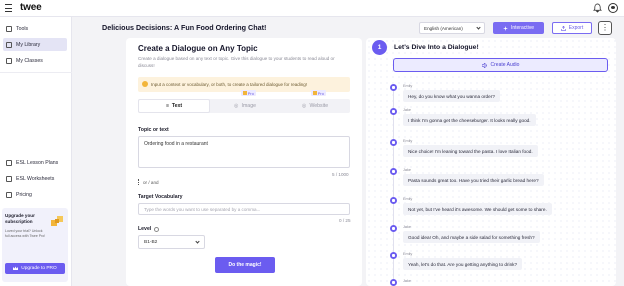  Describe the element at coordinates (597, 8) in the screenshot. I see `bell-icon` at that location.